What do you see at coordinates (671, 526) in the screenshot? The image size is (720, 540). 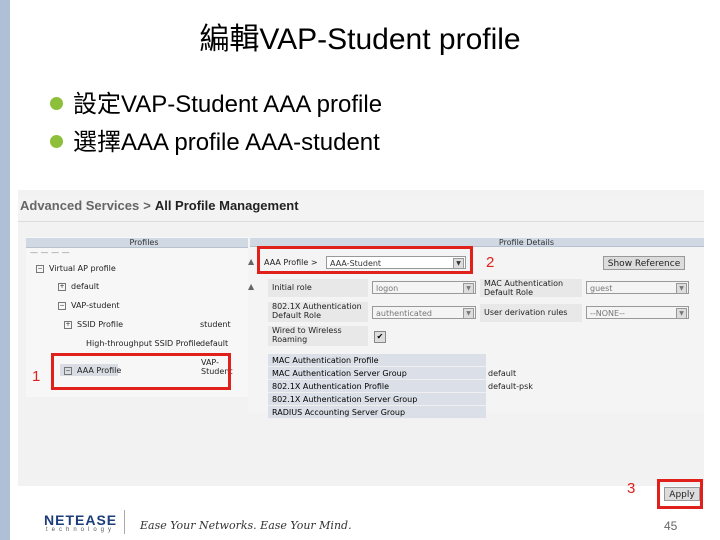 I see `page-number: 45` at bounding box center [671, 526].